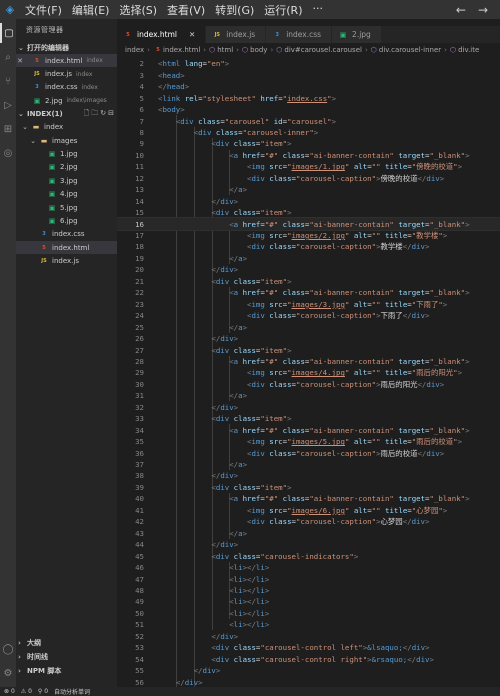 The image size is (500, 696). What do you see at coordinates (66, 61) in the screenshot?
I see `open-editor-item: ✕ 5 index.html index` at bounding box center [66, 61].